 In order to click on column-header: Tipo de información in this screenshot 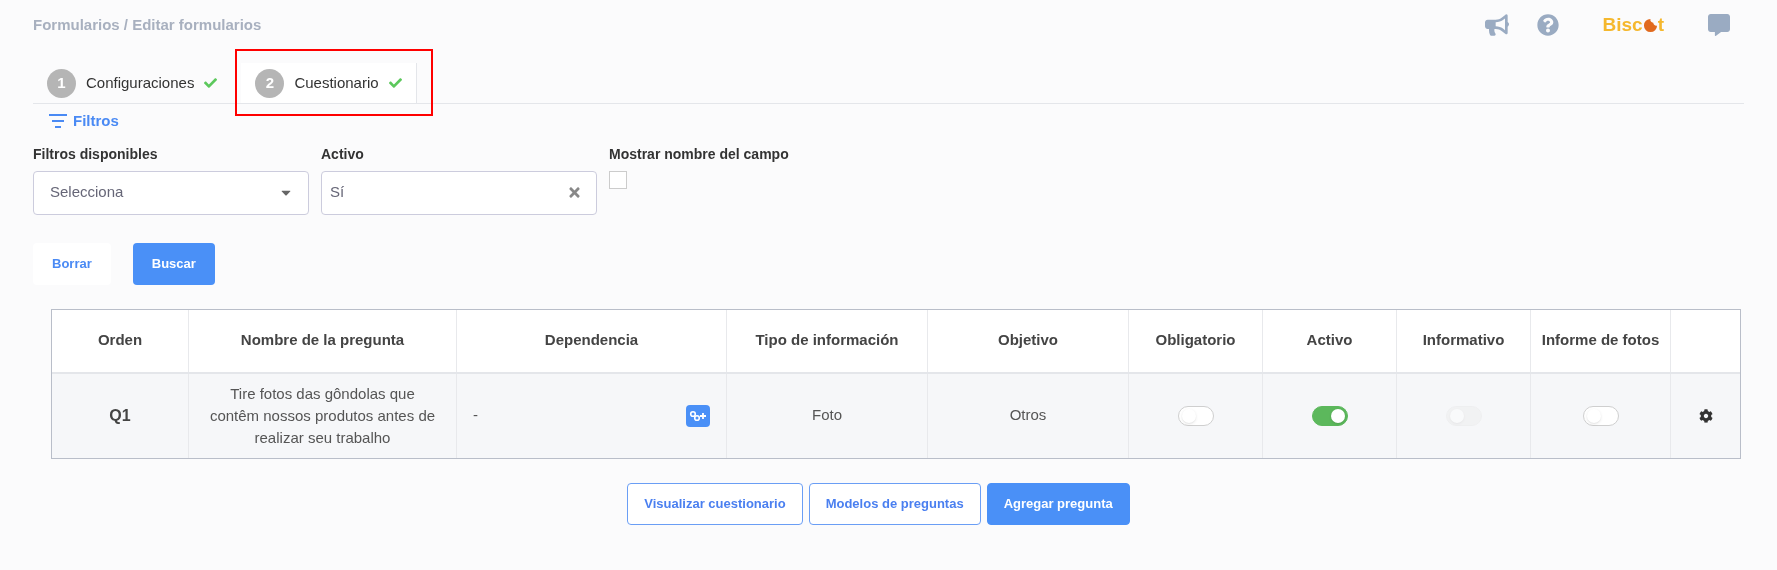, I will do `click(827, 340)`.